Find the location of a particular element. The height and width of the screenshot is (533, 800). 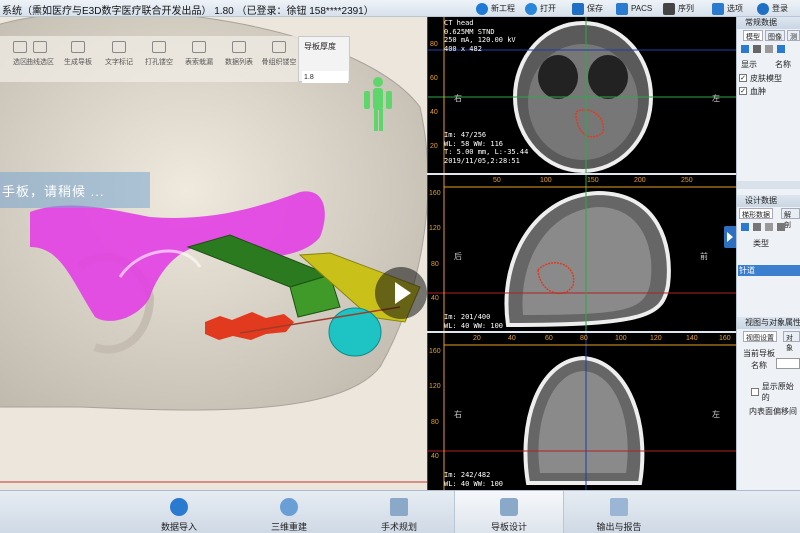

play-icon is located at coordinates (403, 293).